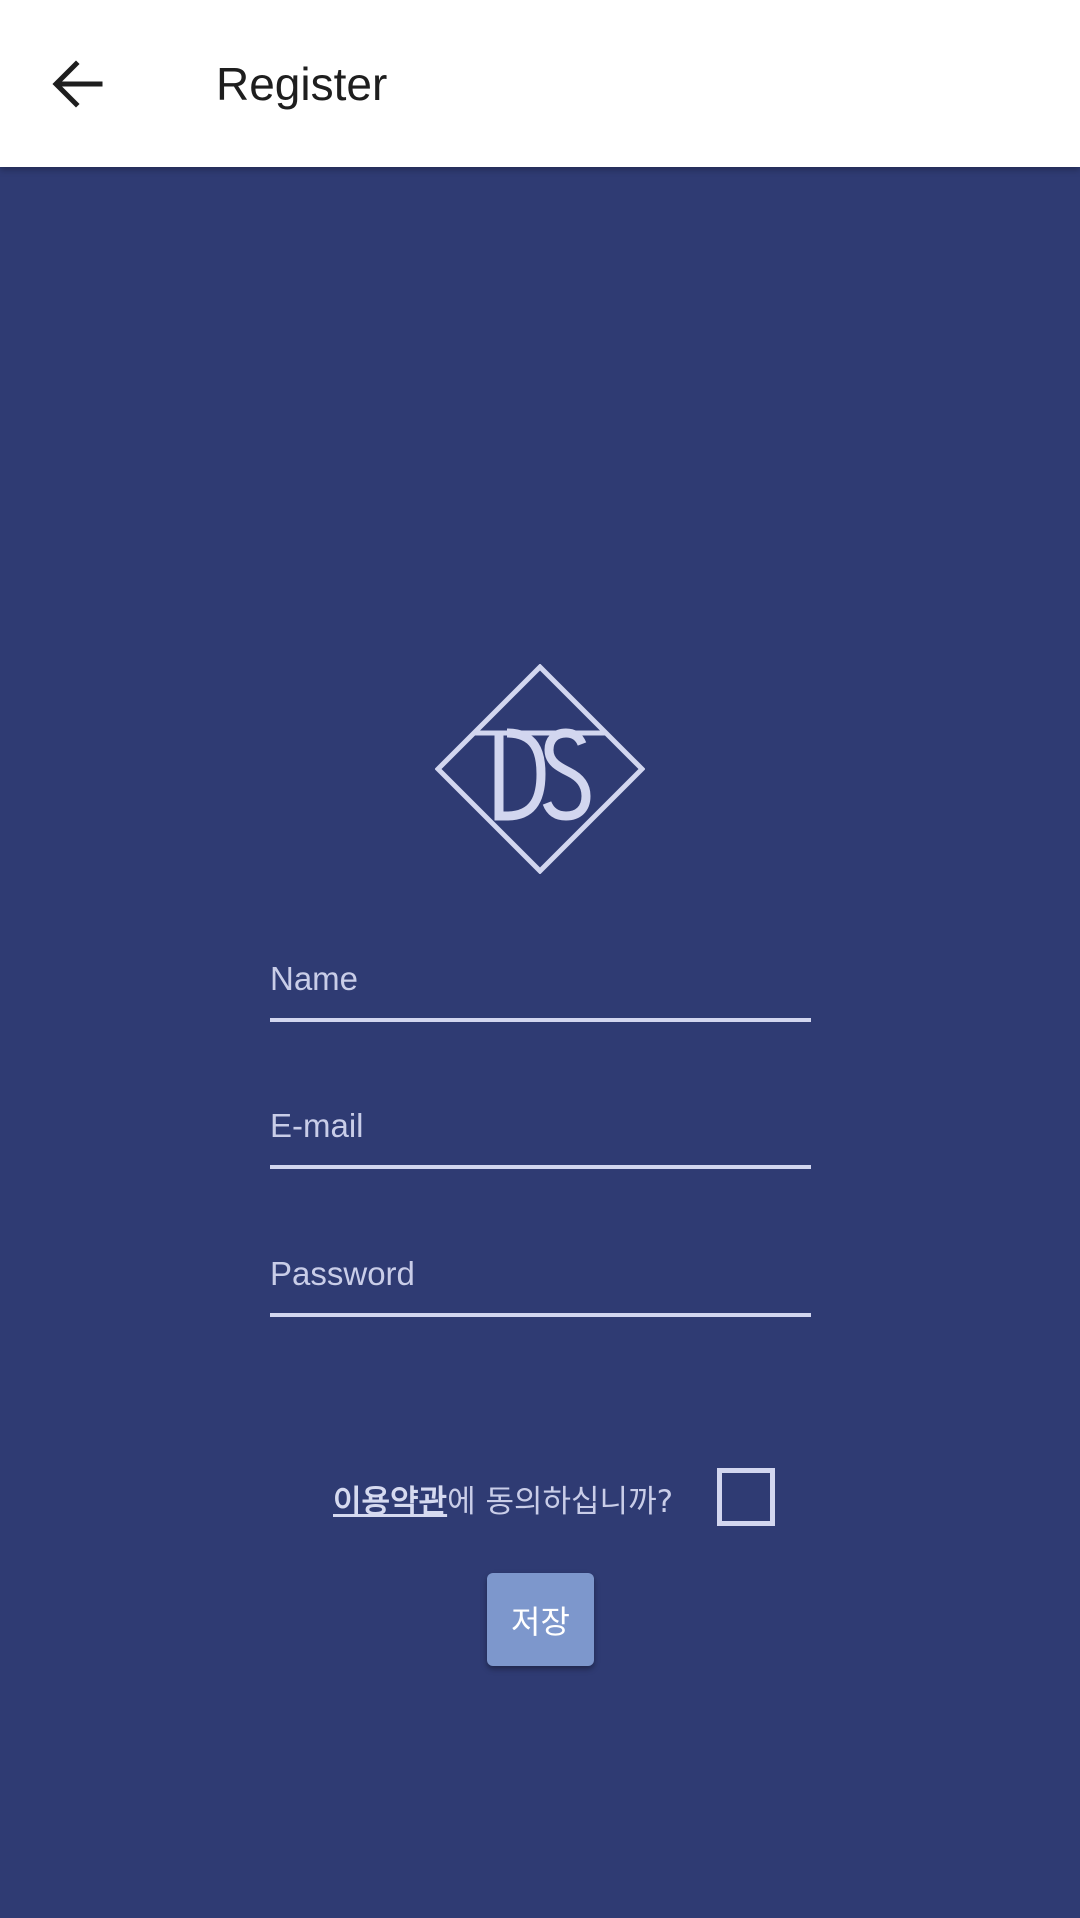  I want to click on password-input, so click(540, 1274).